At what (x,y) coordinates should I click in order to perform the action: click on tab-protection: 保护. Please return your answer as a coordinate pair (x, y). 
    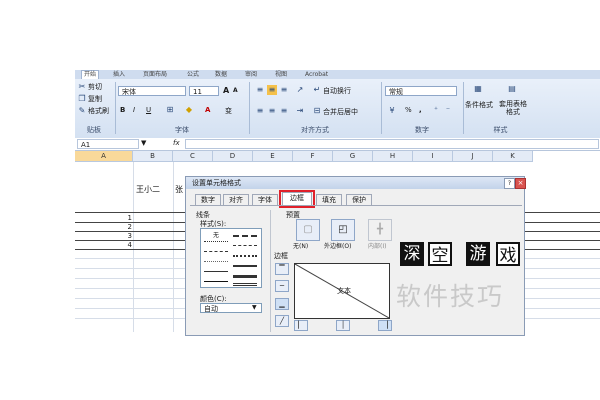
    Looking at the image, I should click on (359, 199).